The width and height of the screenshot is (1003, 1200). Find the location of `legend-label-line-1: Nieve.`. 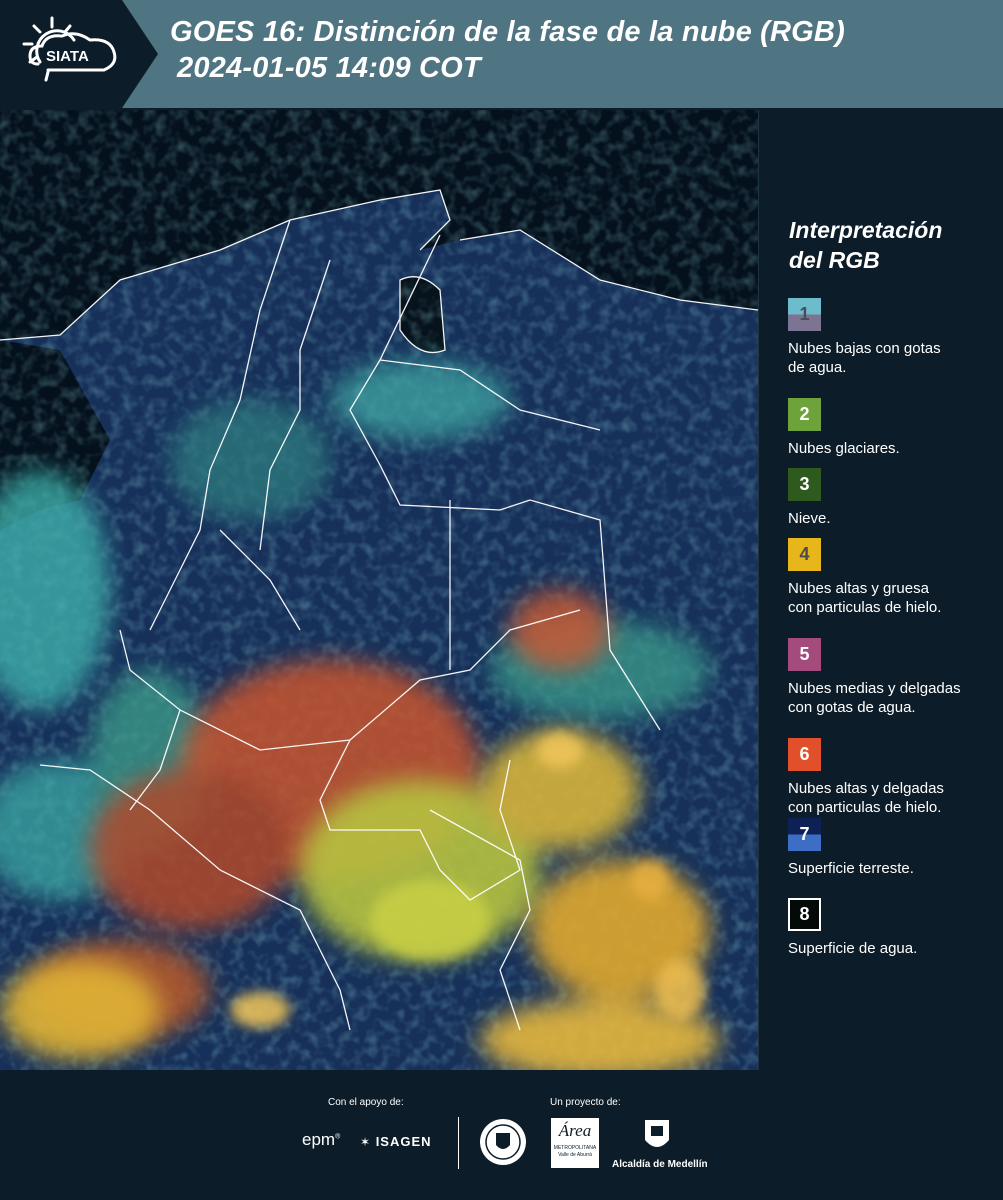

legend-label-line-1: Nieve. is located at coordinates (809, 518).